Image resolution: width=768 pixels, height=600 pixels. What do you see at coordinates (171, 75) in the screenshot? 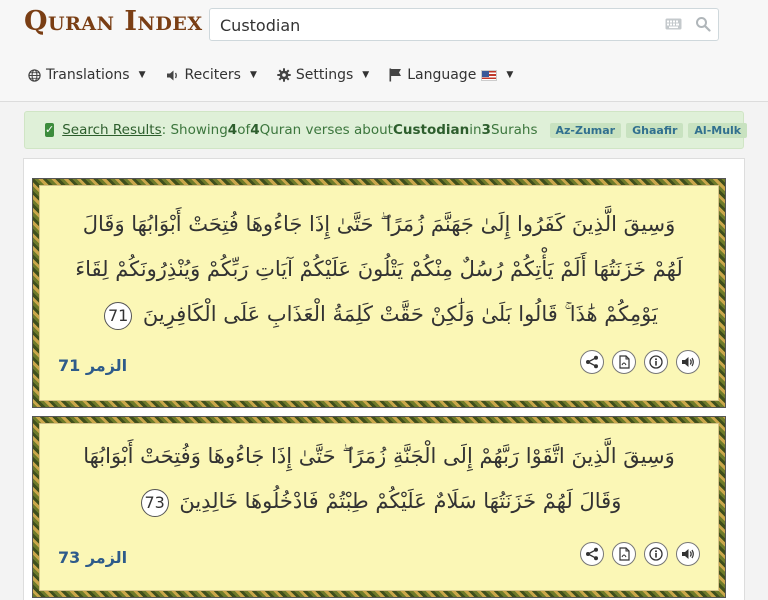
I see `speaker-icon` at bounding box center [171, 75].